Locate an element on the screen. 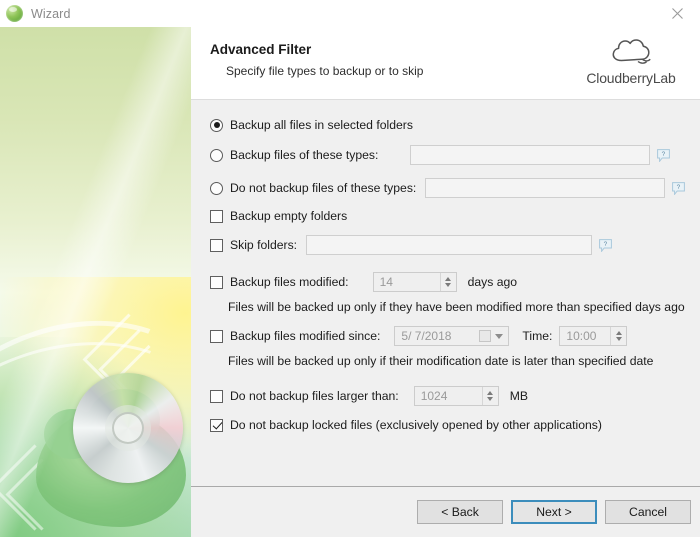 This screenshot has width=700, height=537. cancel-button: Cancel is located at coordinates (648, 512).